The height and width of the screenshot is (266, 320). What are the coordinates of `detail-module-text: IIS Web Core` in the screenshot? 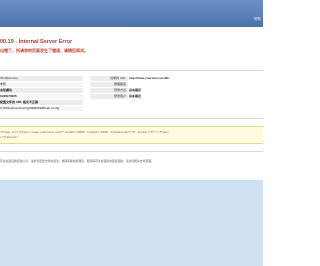 It's located at (9, 78).